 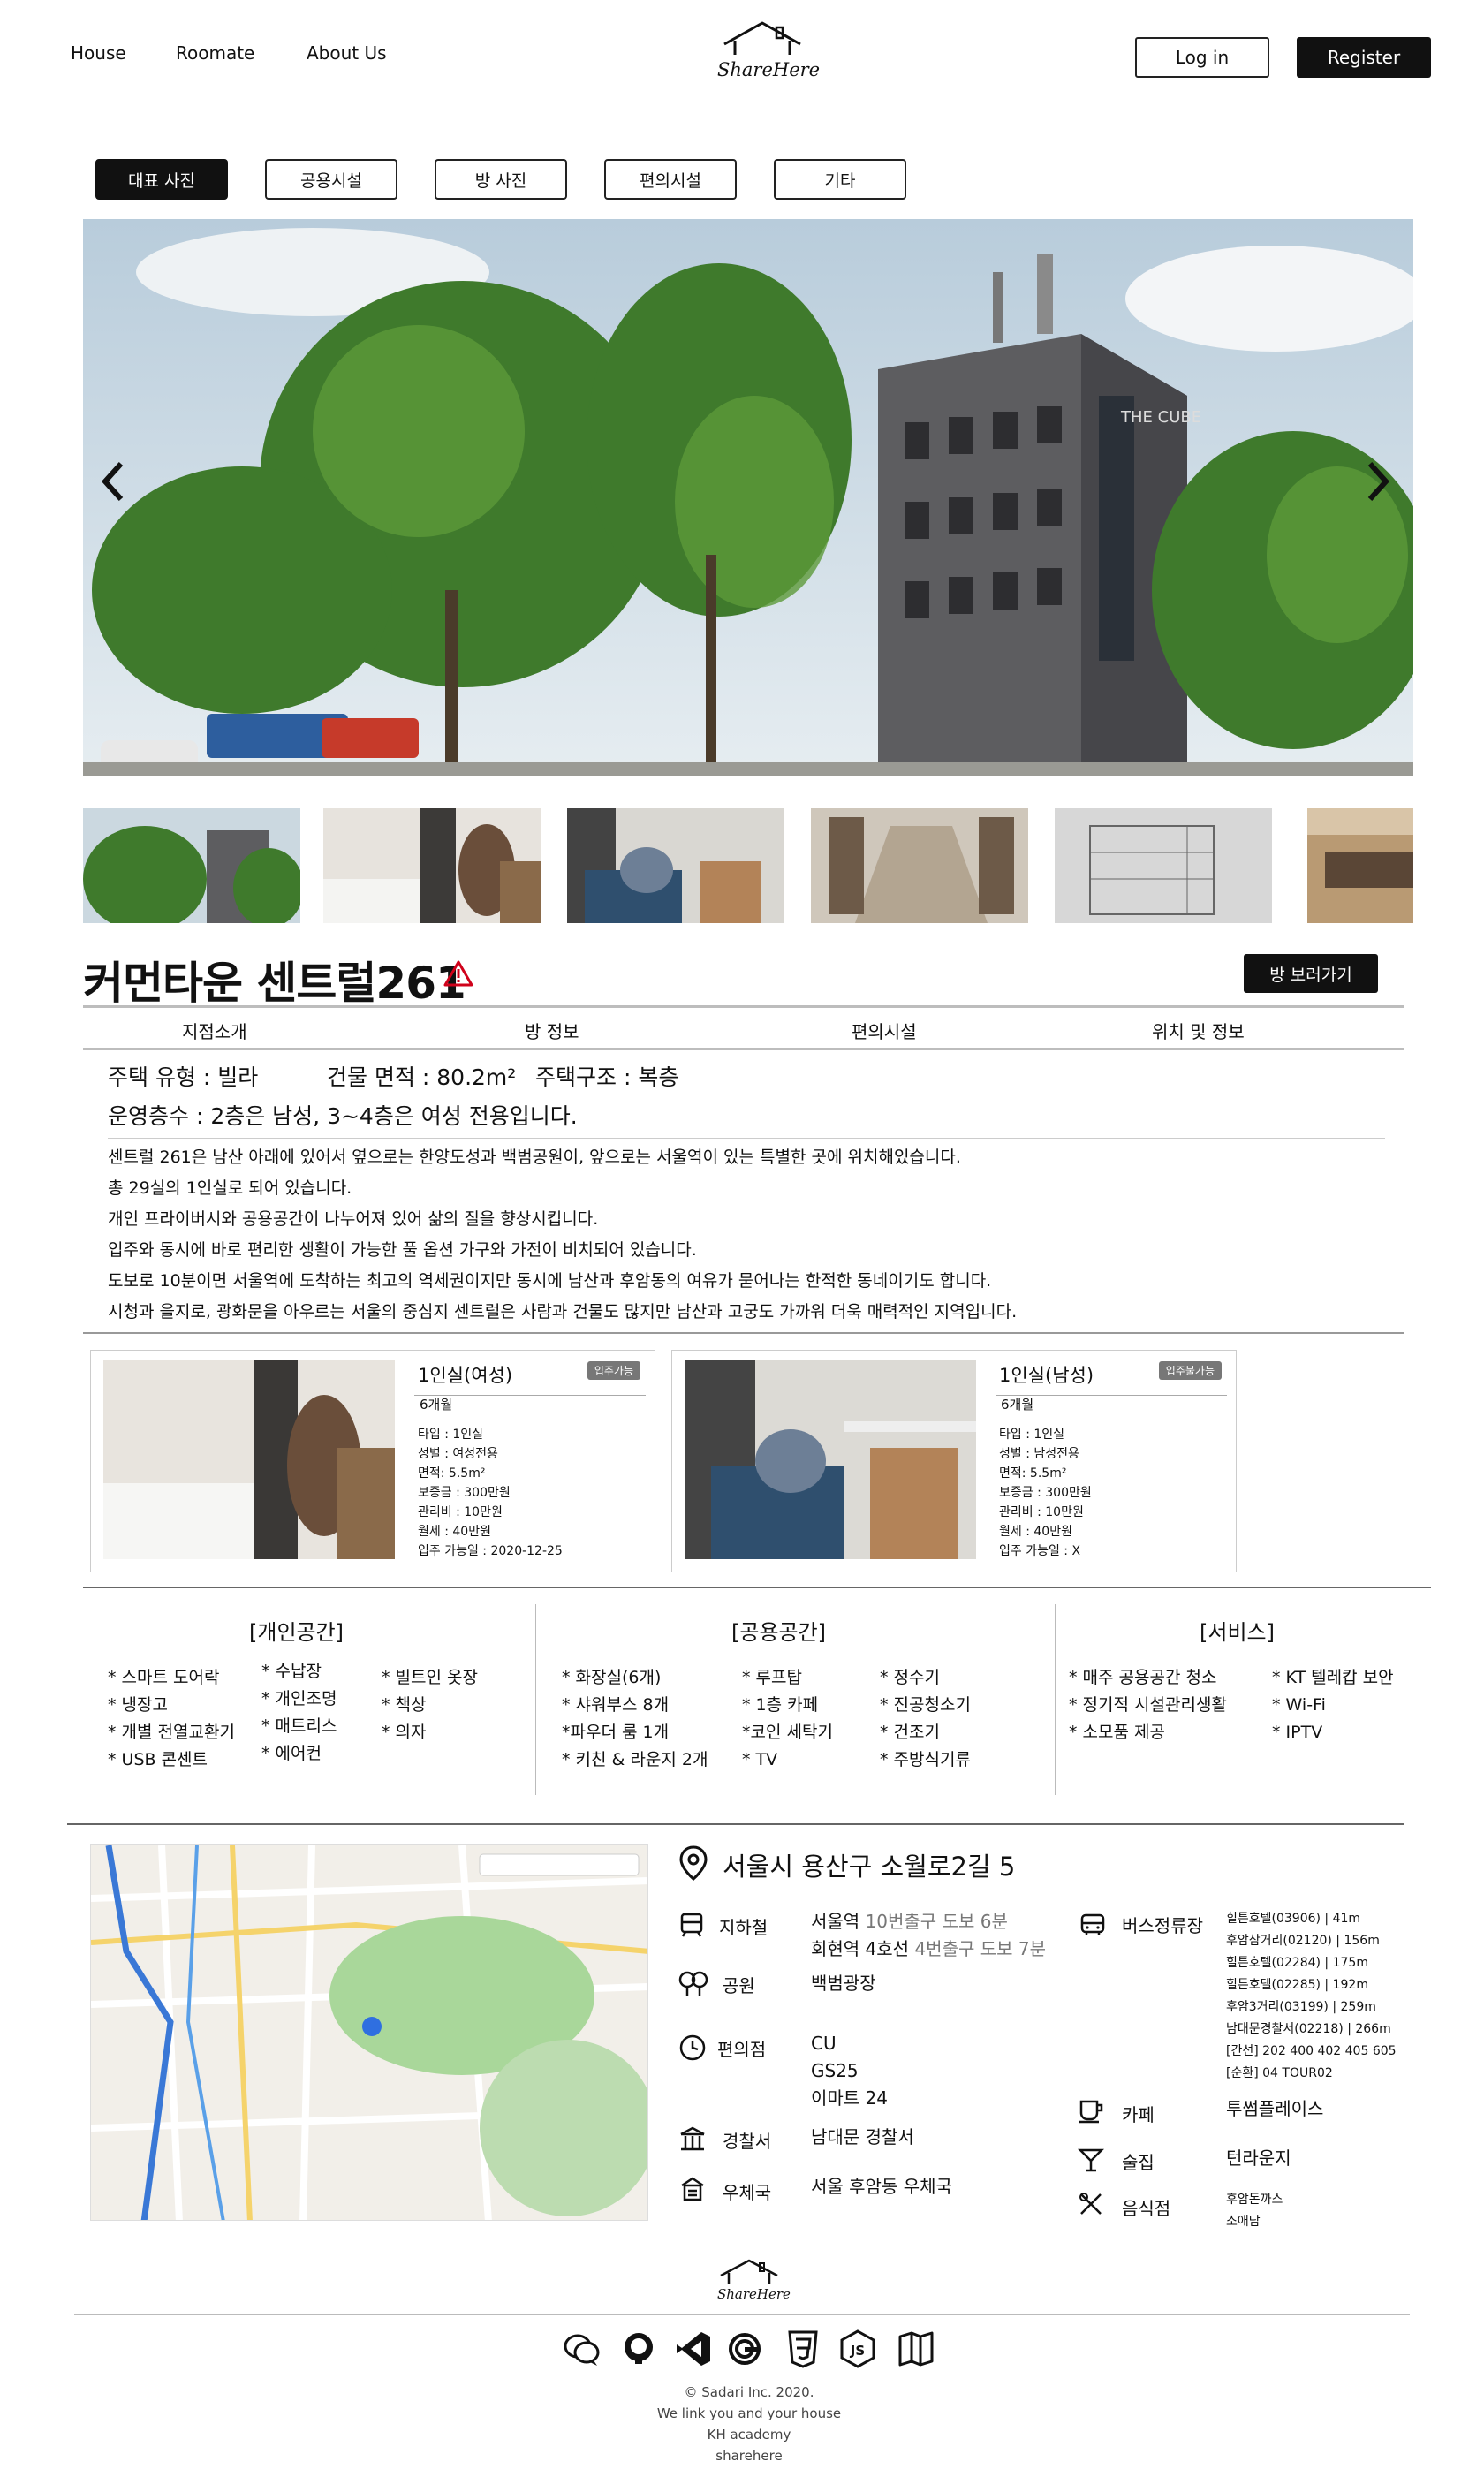 I want to click on police-value: 남대문 경찰서, so click(x=862, y=2136).